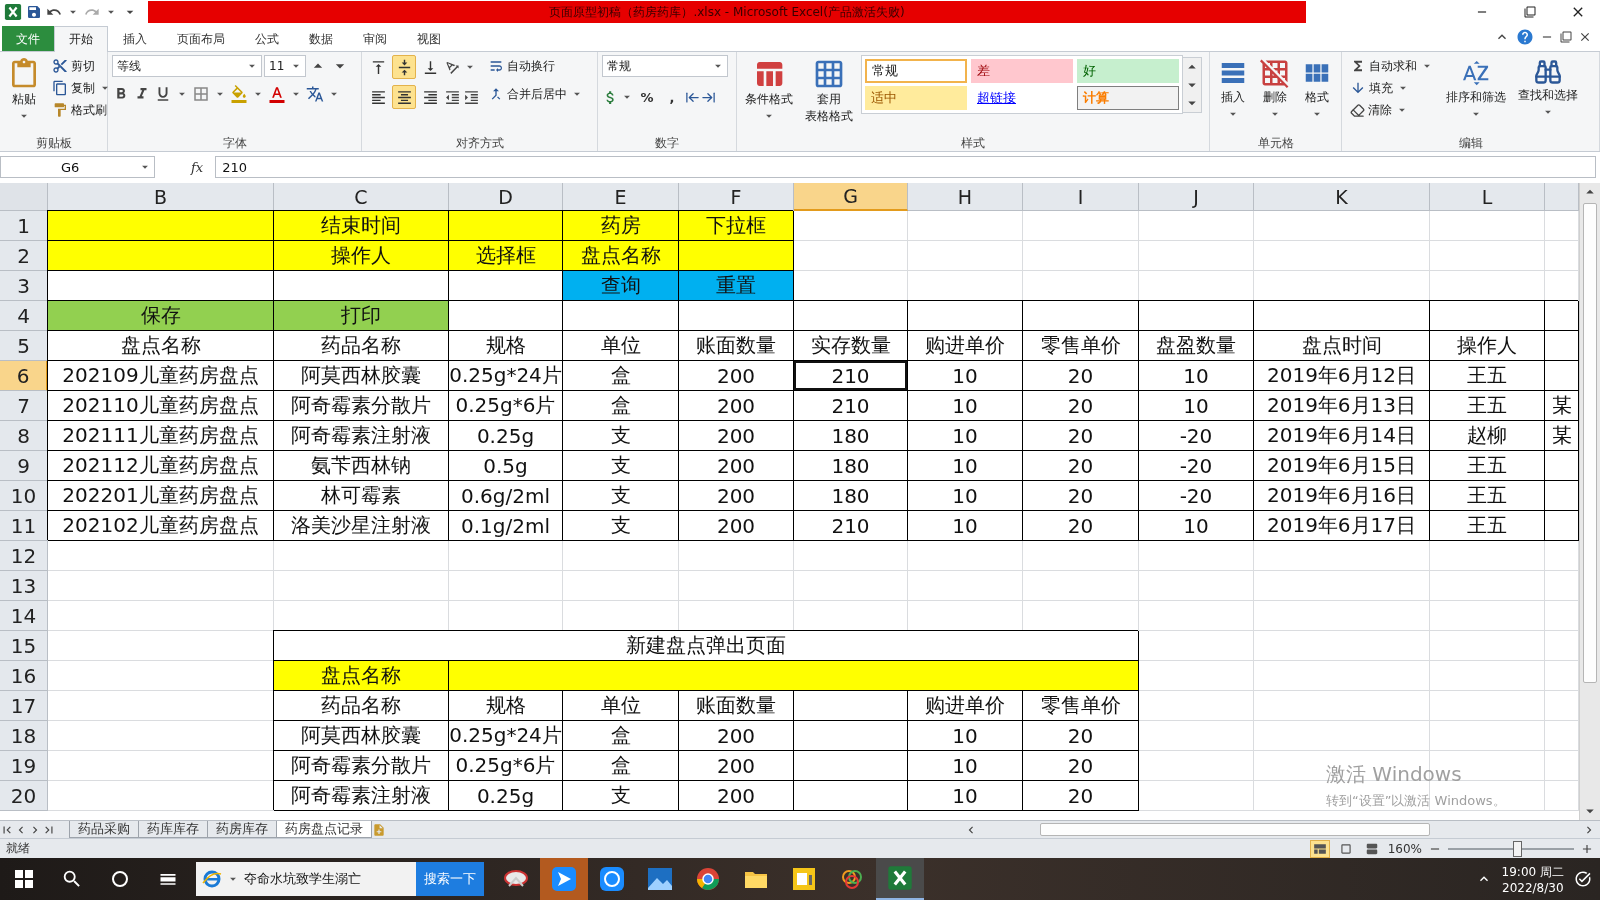 The image size is (1600, 900). What do you see at coordinates (1275, 89) in the screenshot?
I see `delete-button: 删除` at bounding box center [1275, 89].